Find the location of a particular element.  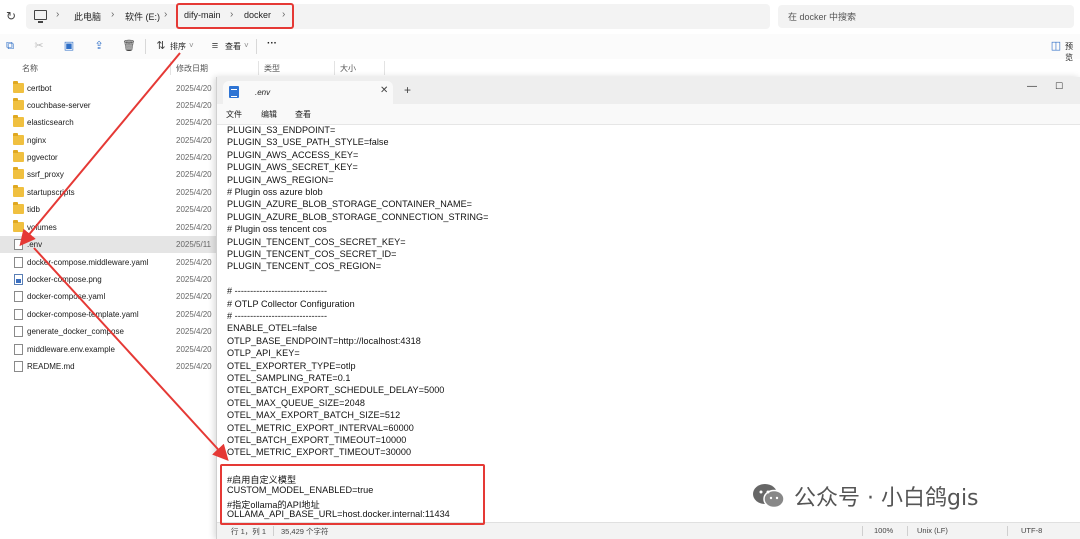

tab-env: .env ✕ is located at coordinates (308, 92).